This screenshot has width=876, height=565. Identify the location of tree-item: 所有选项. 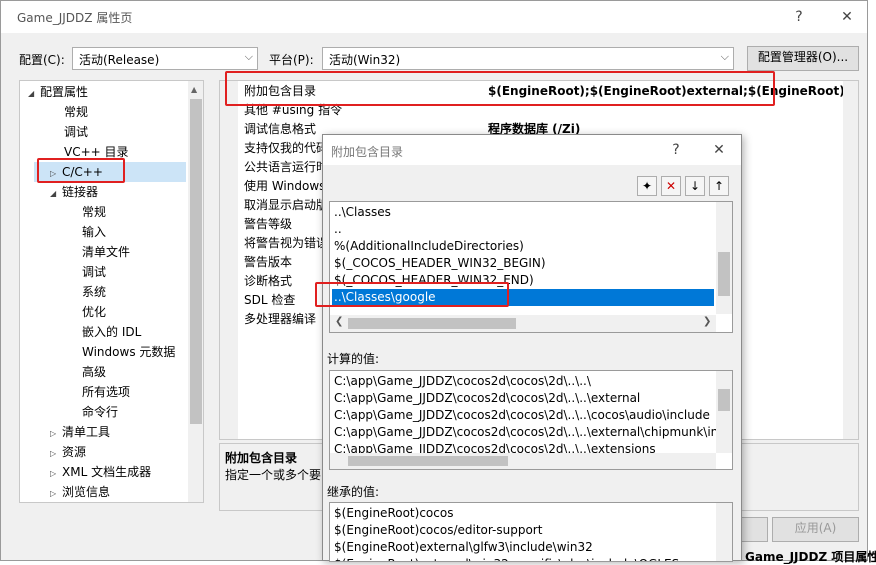
(106, 392).